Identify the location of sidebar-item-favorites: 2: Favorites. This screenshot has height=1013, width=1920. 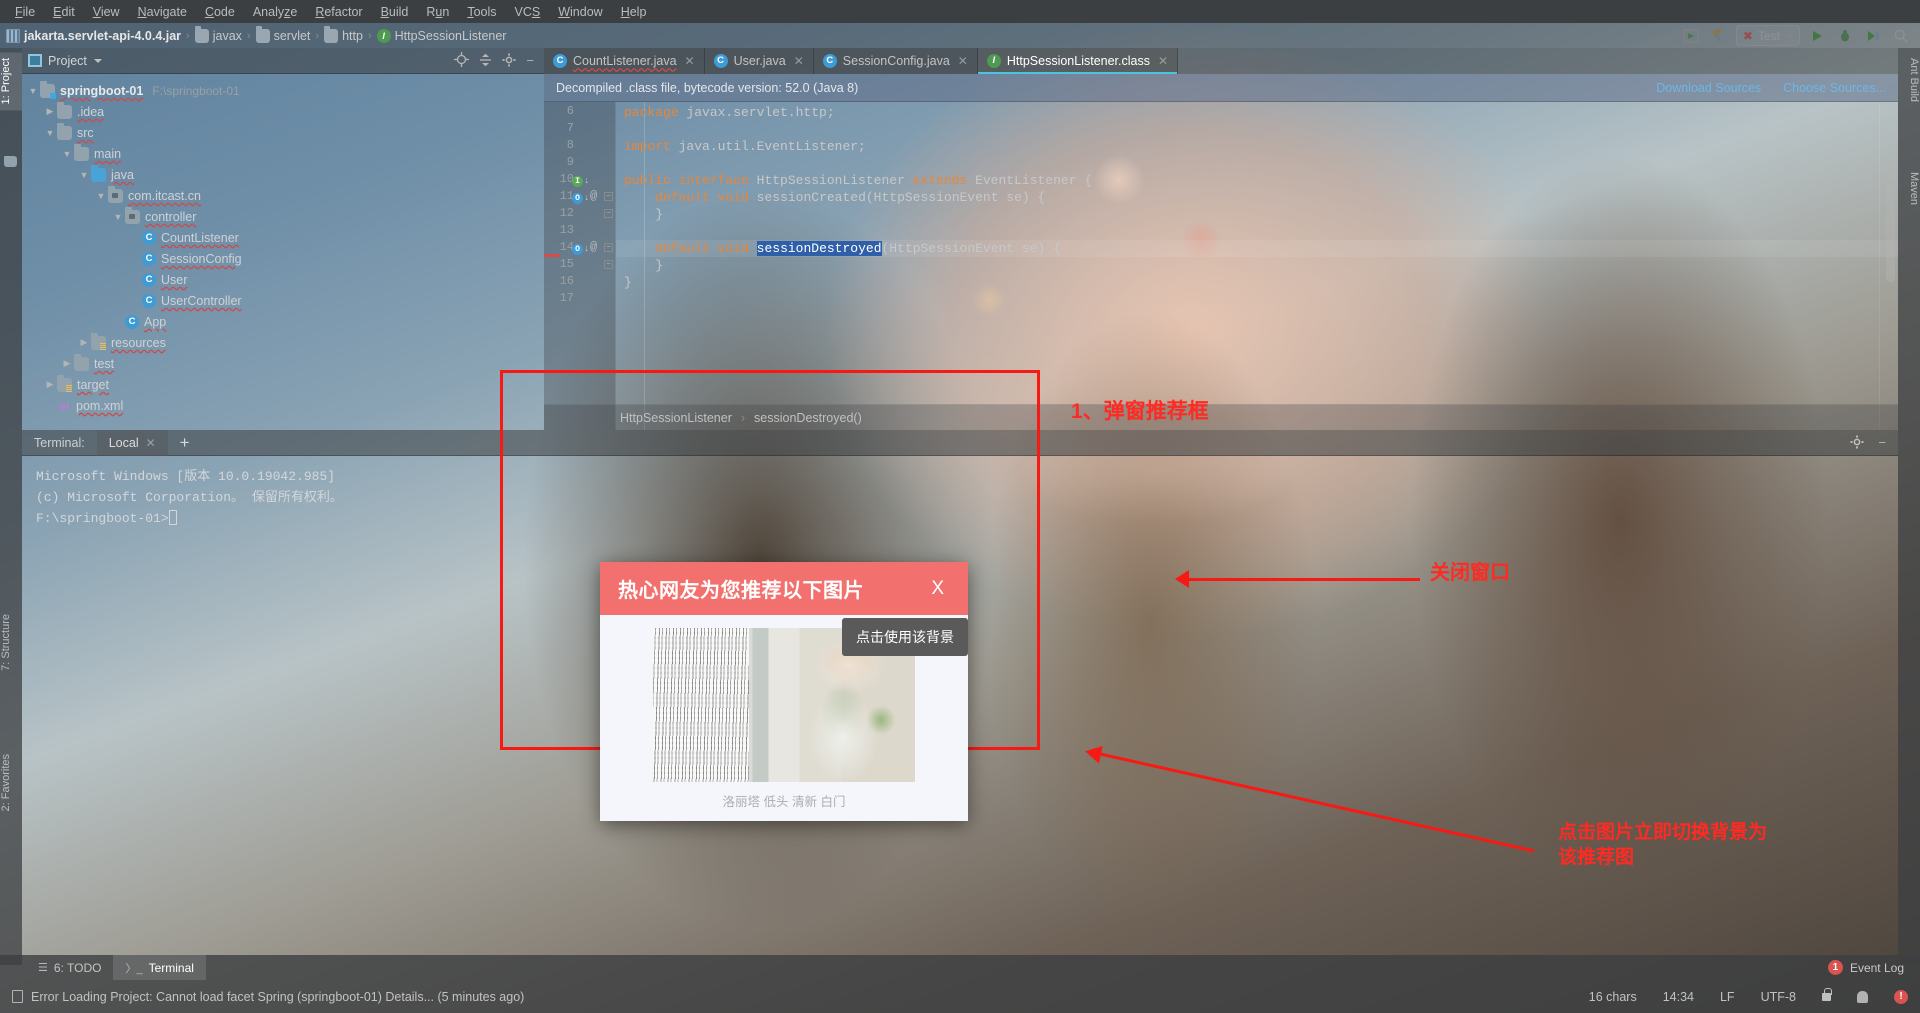
(11, 782).